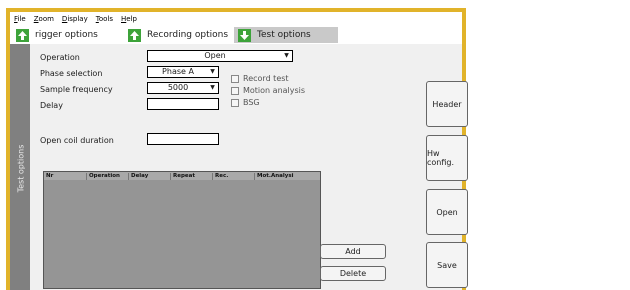 The width and height of the screenshot is (630, 290). What do you see at coordinates (183, 139) in the screenshot?
I see `open-coil-duration-input` at bounding box center [183, 139].